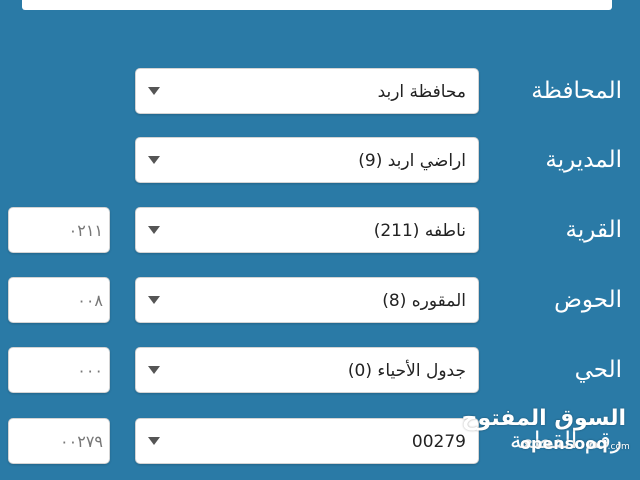 The image size is (640, 480). What do you see at coordinates (90, 370) in the screenshot?
I see `neighborhood-code-value: ٠٠٠` at bounding box center [90, 370].